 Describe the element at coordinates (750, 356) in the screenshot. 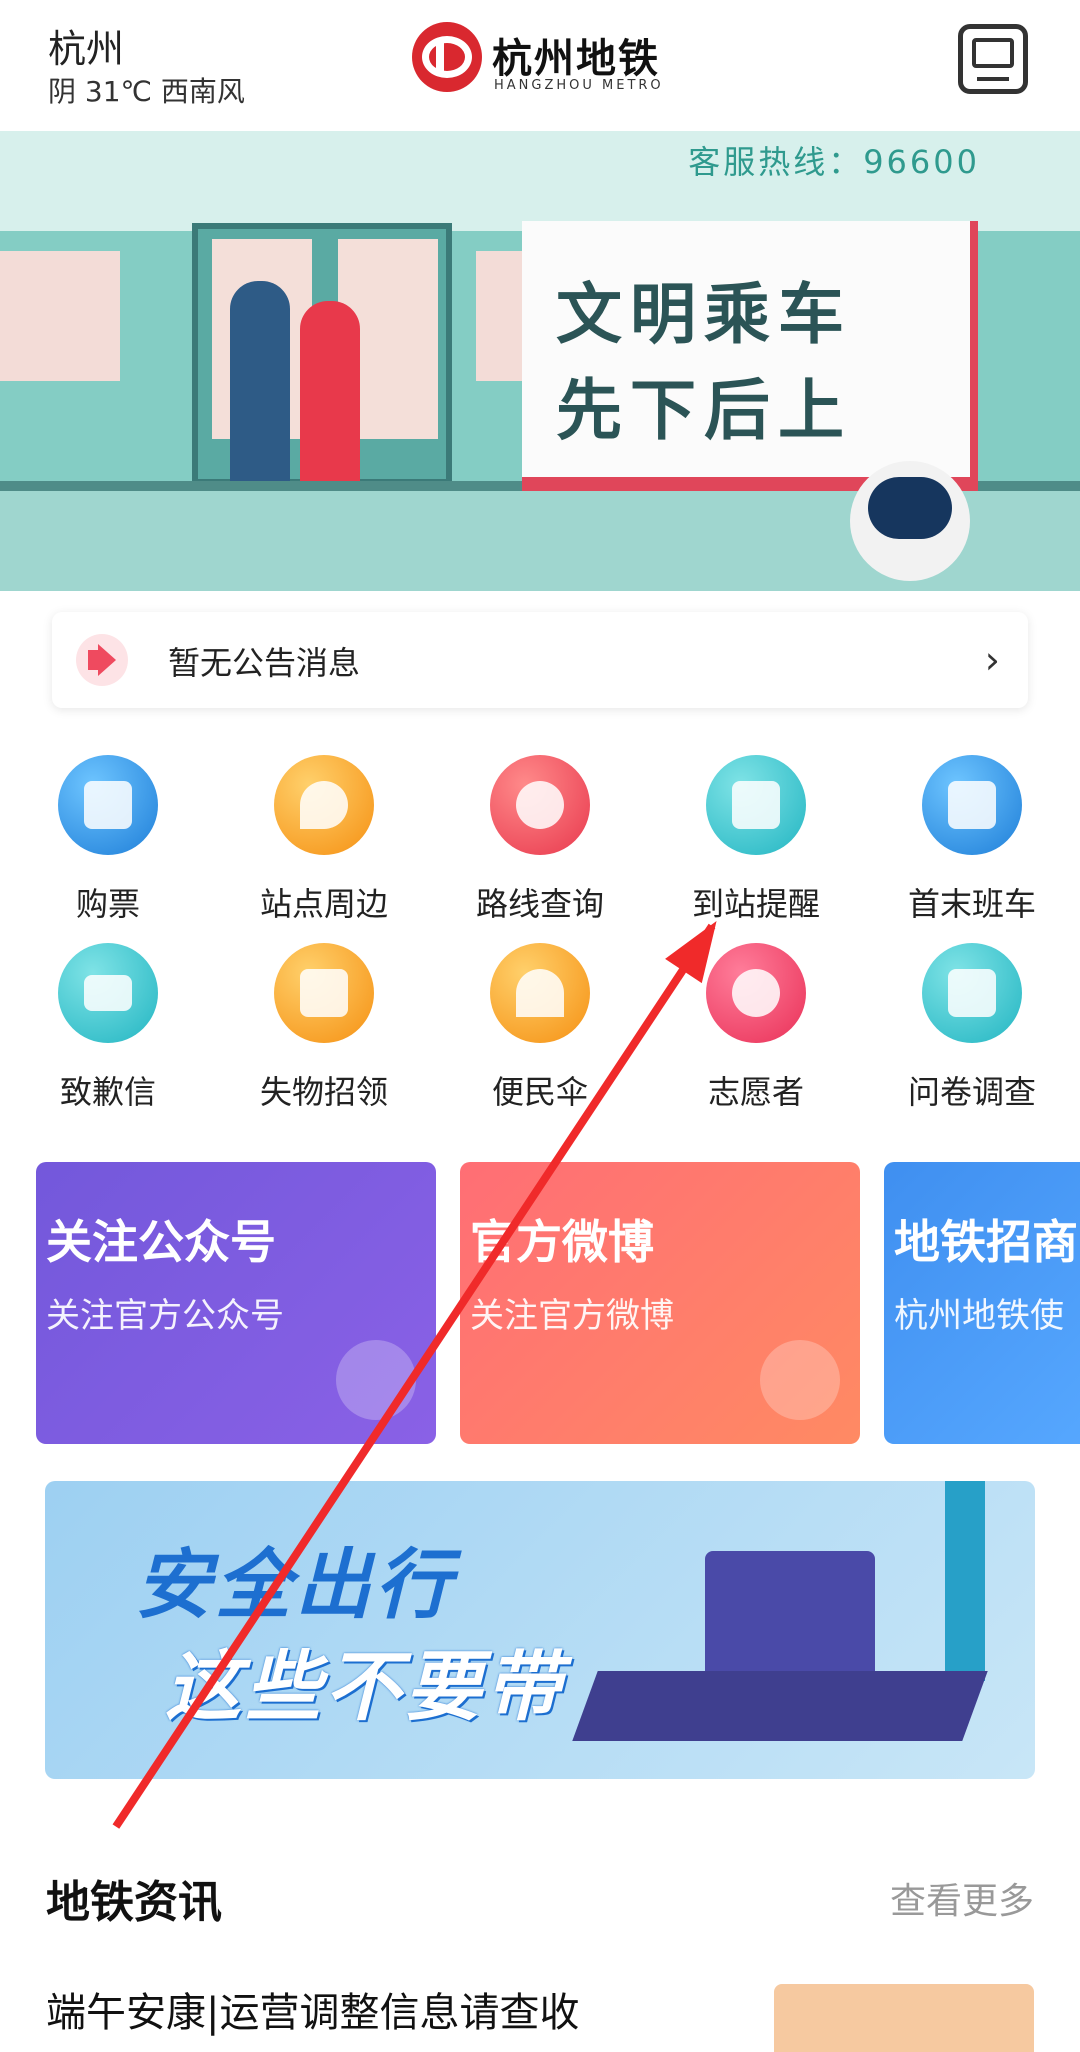

I see `slogan-sign: 文明乘车 先下后上` at that location.